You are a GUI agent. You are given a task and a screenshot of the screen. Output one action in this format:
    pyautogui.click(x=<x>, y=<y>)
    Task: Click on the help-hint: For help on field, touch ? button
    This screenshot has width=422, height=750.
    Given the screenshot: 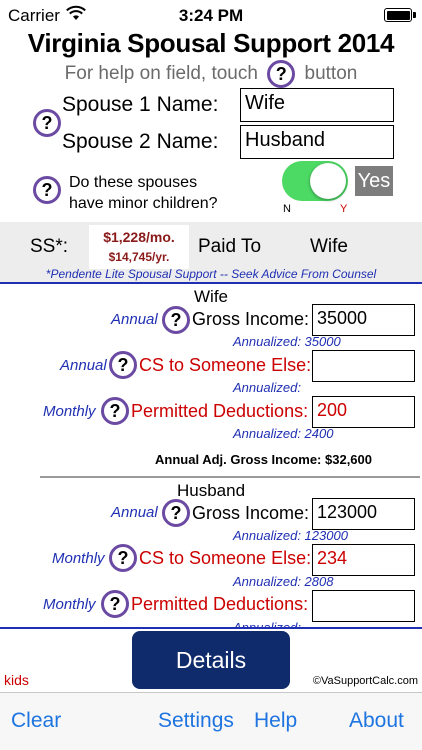 What is the action you would take?
    pyautogui.click(x=211, y=74)
    